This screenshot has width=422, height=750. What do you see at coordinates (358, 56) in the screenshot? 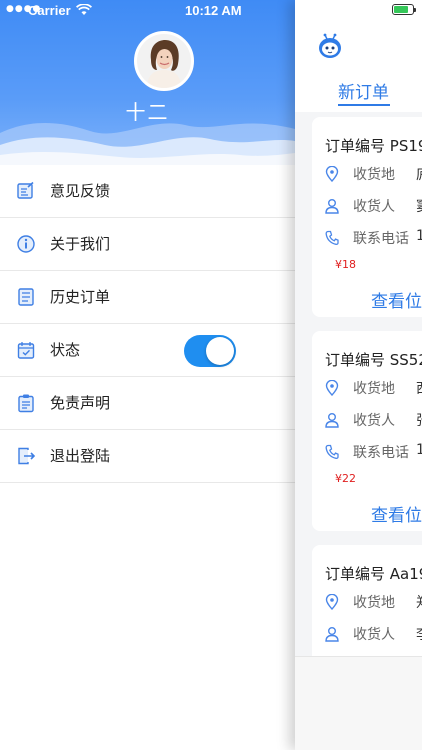
I see `main-header: 新订单` at bounding box center [358, 56].